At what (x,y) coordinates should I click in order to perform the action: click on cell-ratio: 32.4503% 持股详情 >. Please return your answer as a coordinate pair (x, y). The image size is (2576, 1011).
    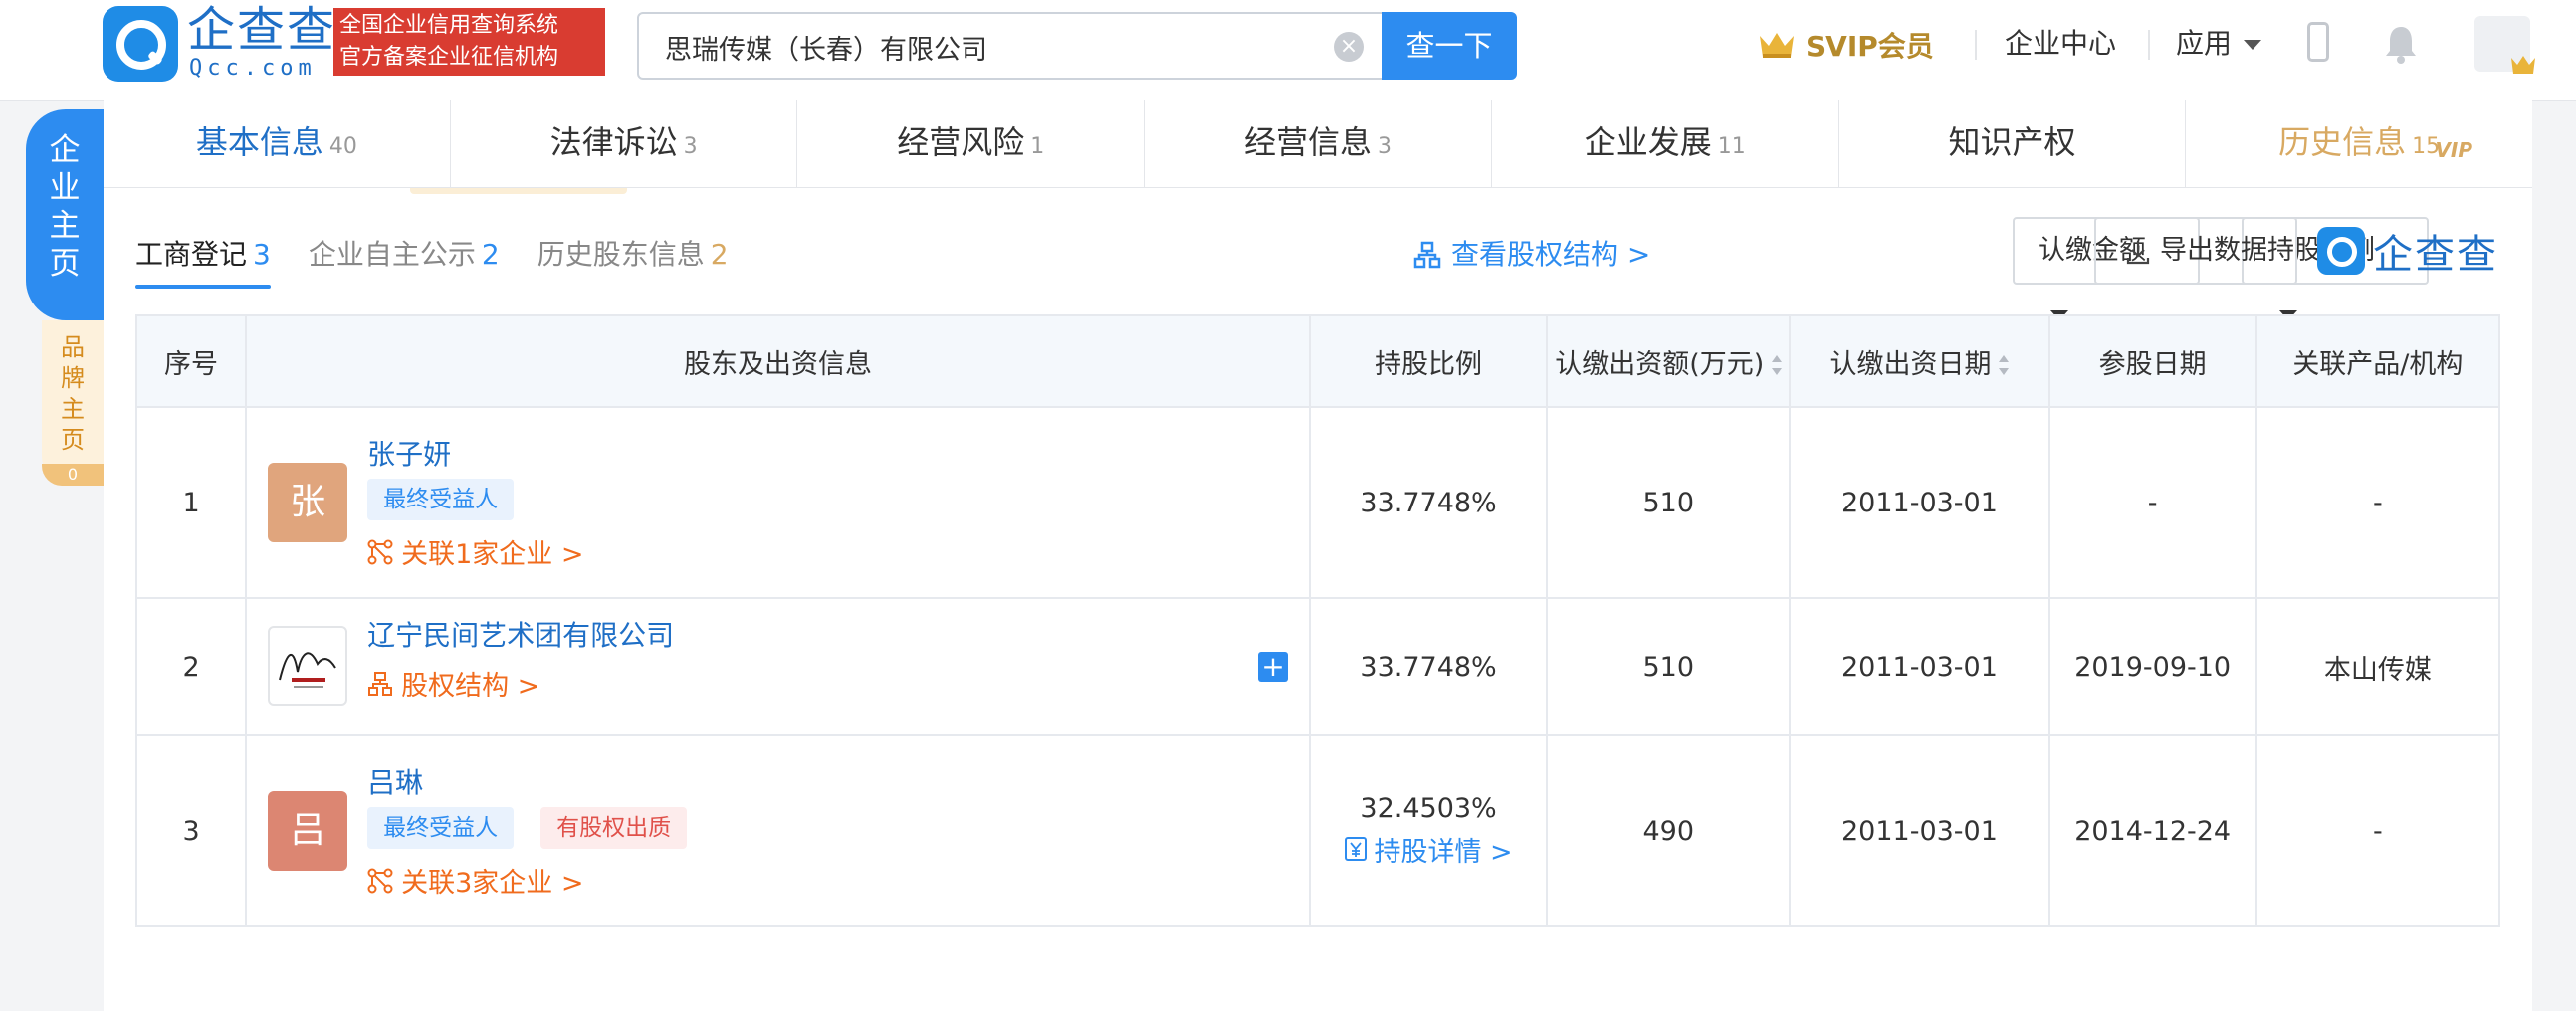
    Looking at the image, I should click on (1428, 830).